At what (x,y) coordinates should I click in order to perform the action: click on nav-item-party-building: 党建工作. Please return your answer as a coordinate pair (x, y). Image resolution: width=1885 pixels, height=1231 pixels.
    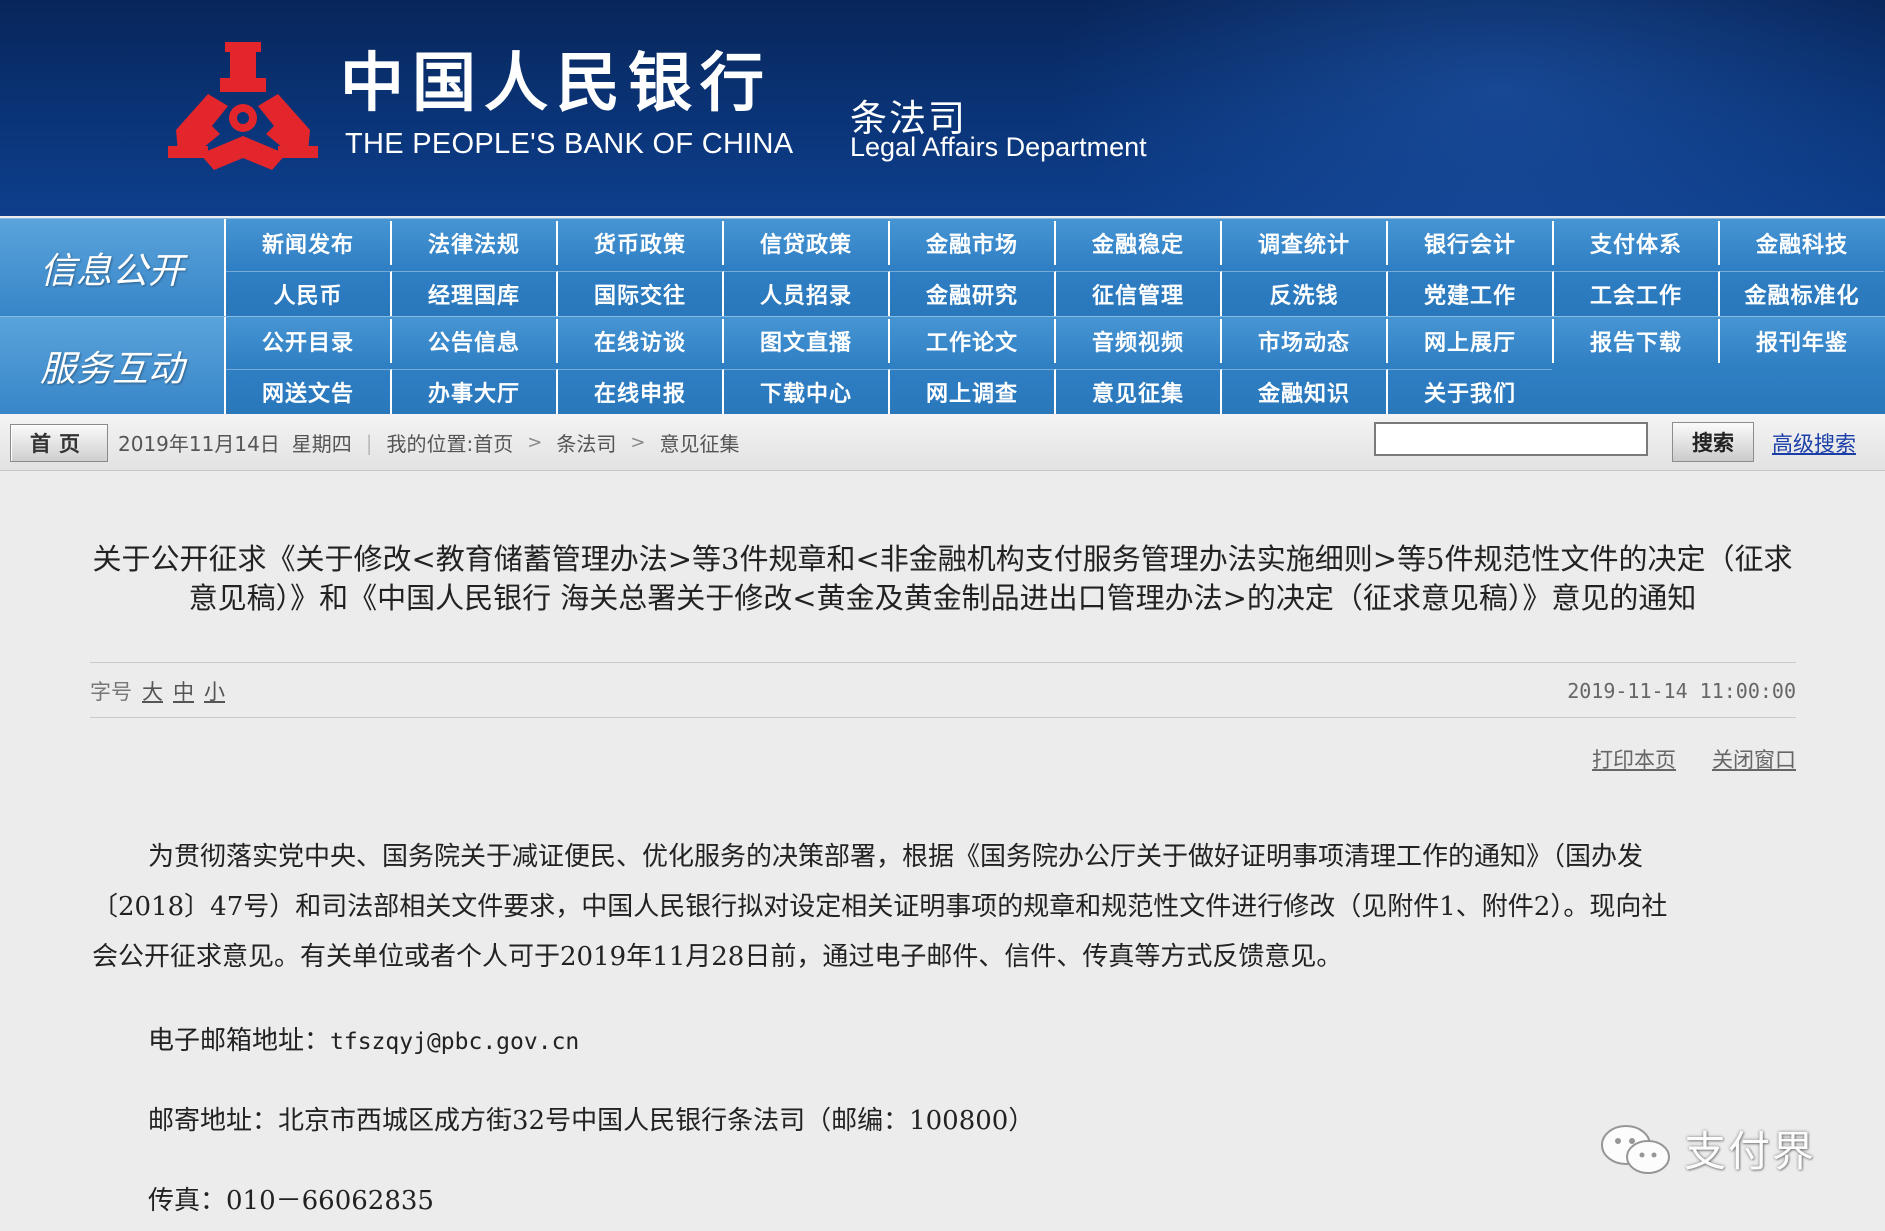
    Looking at the image, I should click on (1471, 293).